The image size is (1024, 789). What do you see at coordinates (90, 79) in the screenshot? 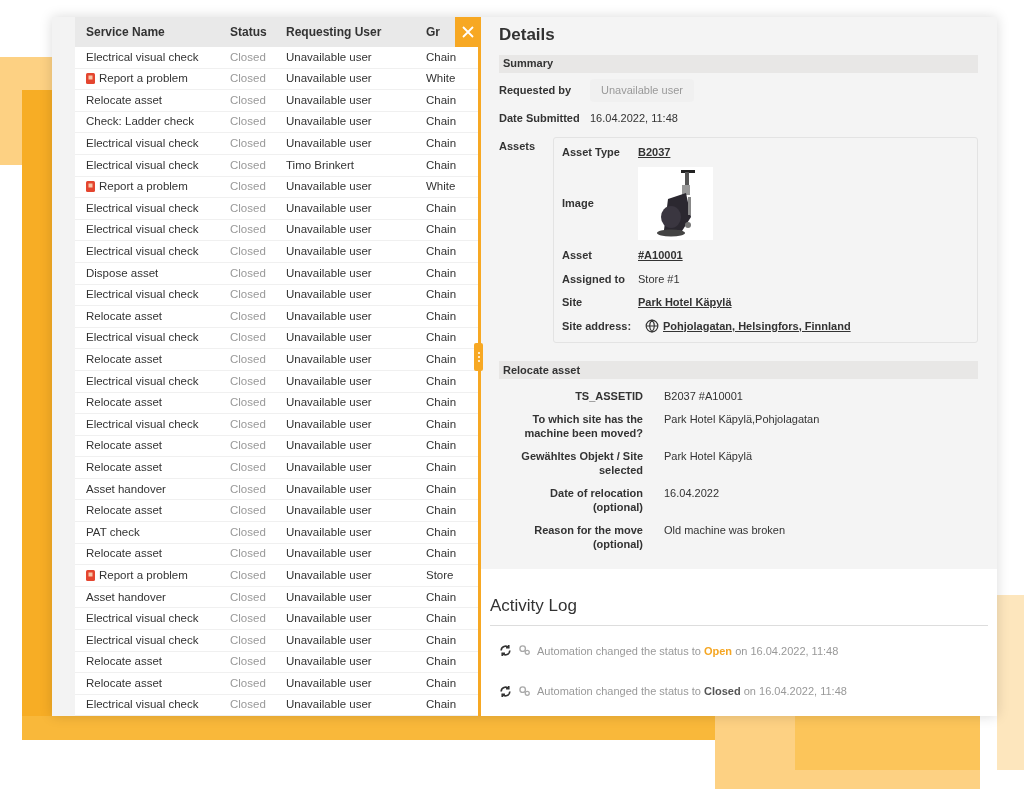
I see `report-icon` at bounding box center [90, 79].